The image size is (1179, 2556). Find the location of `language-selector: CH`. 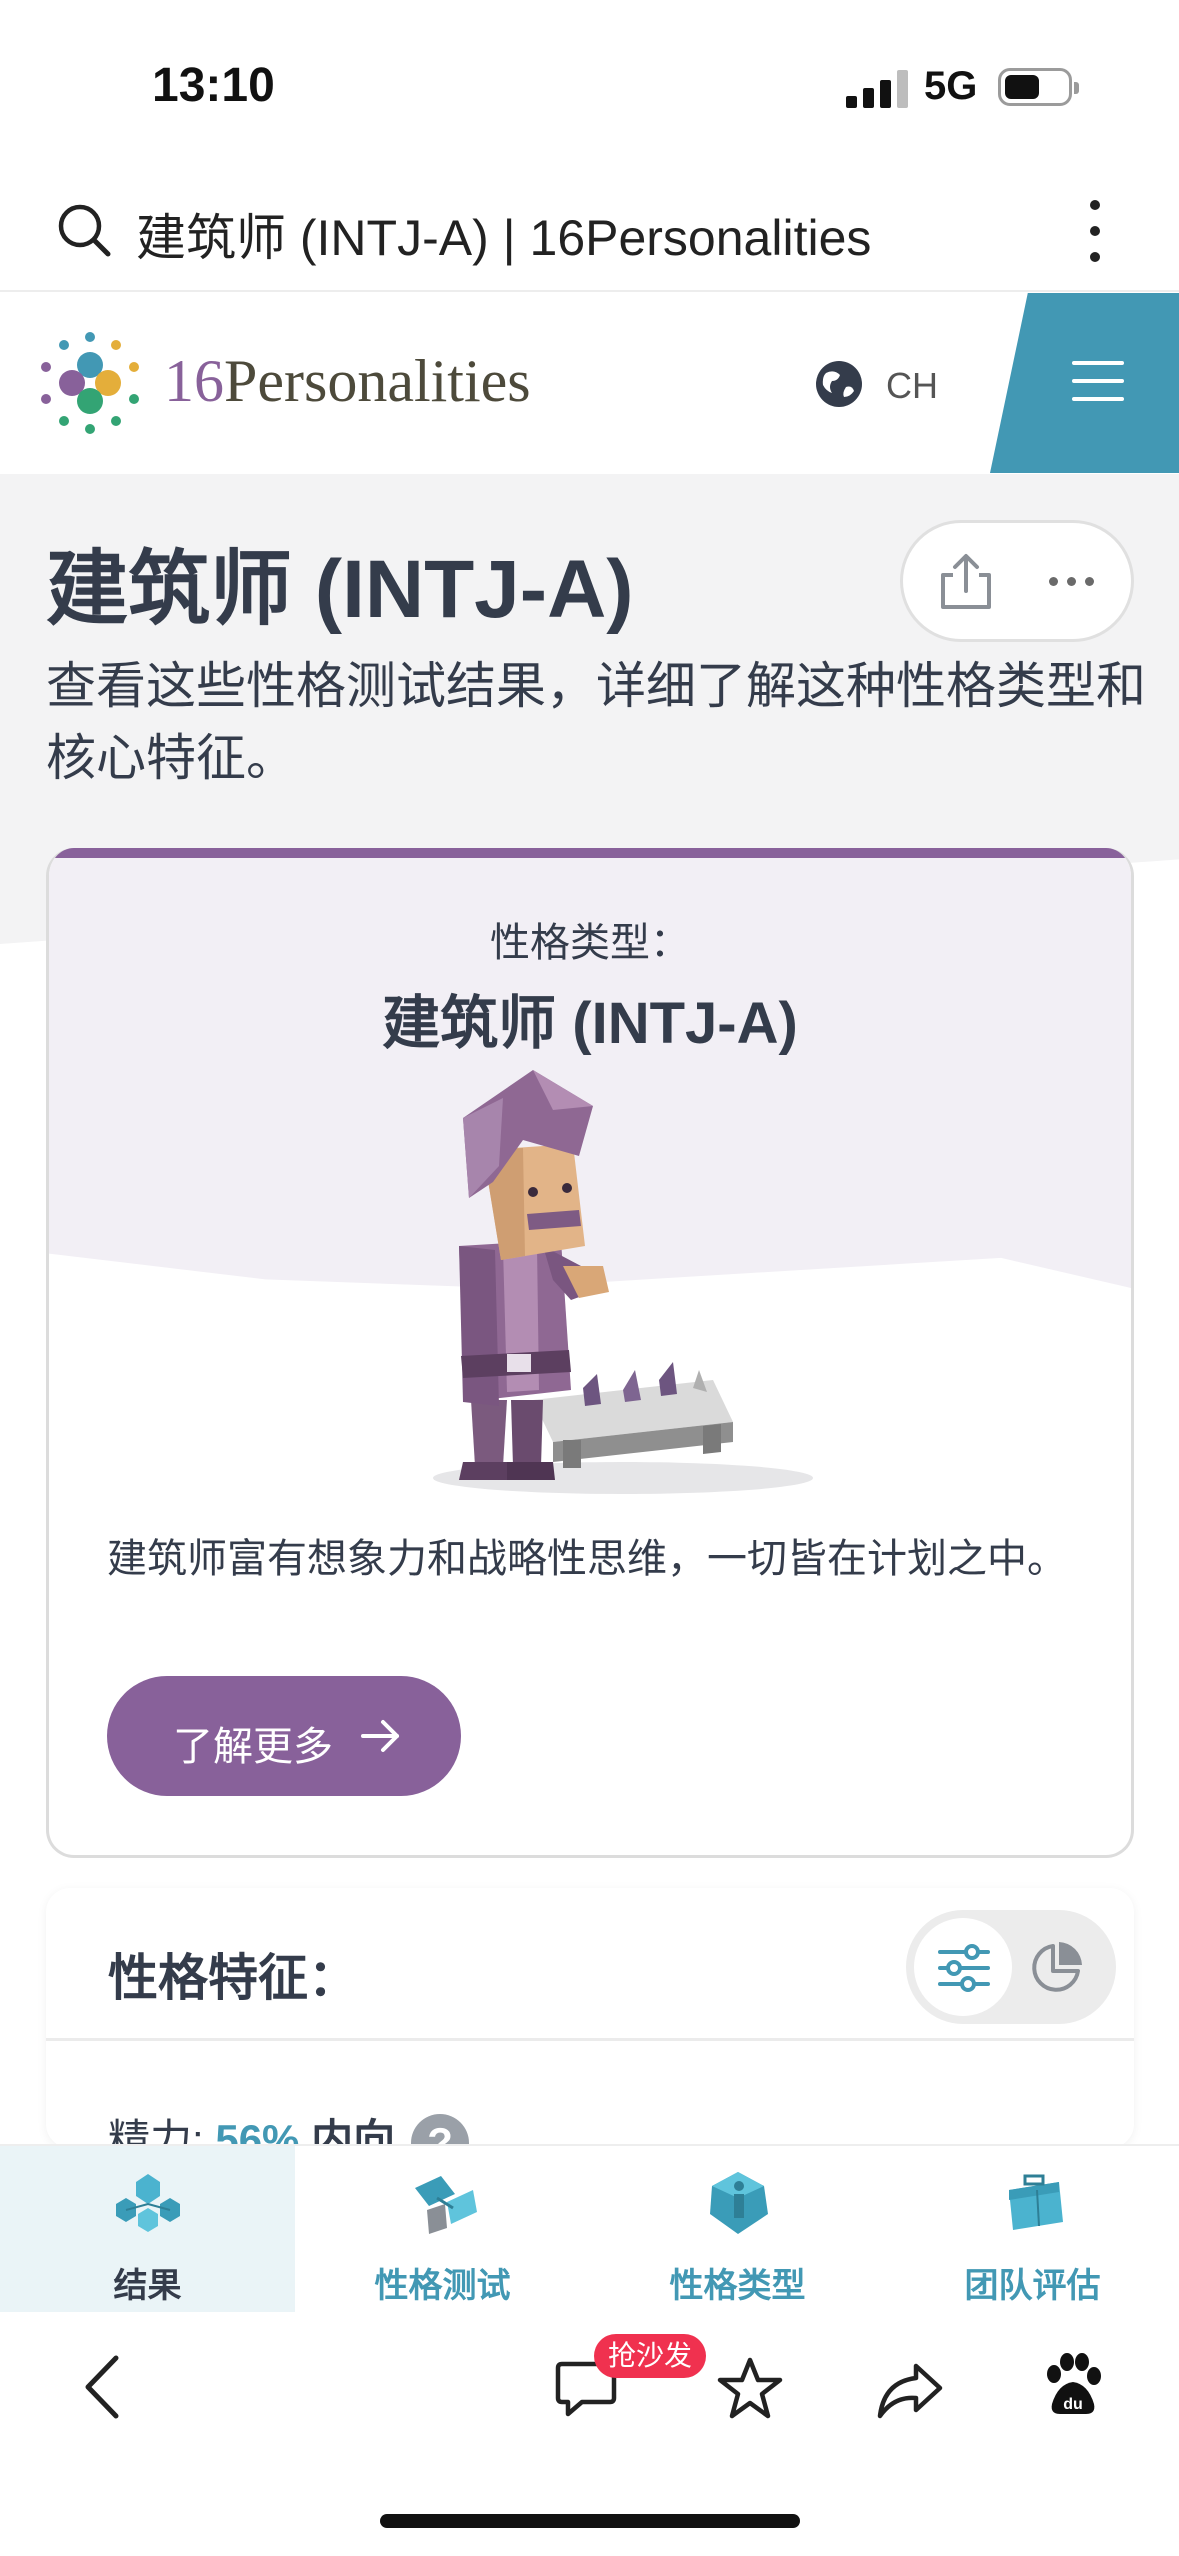

language-selector: CH is located at coordinates (912, 386).